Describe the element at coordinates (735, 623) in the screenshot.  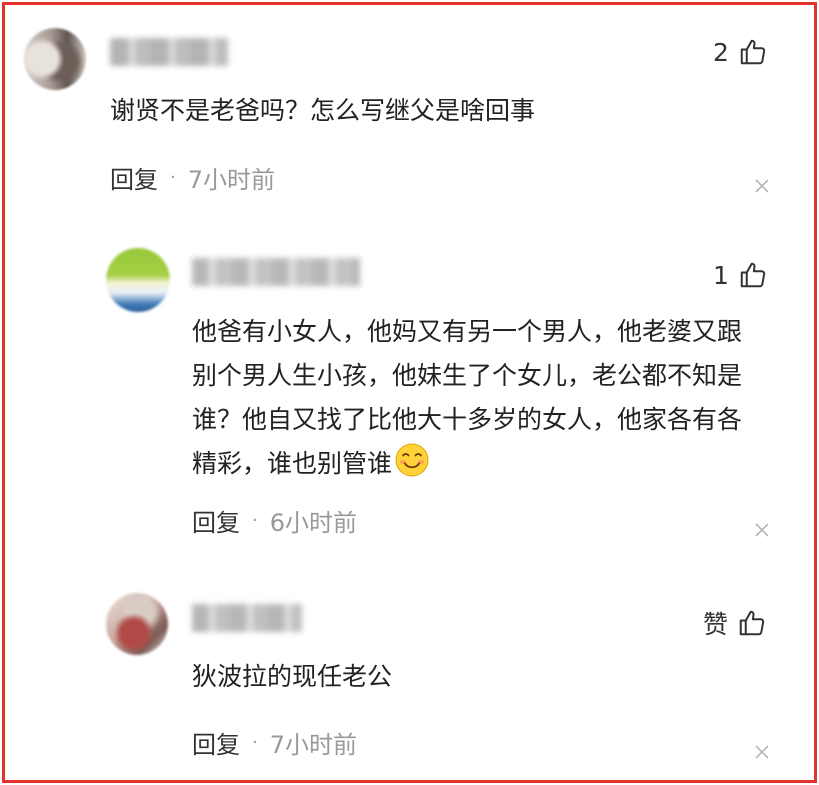
I see `like-button: 赞` at that location.